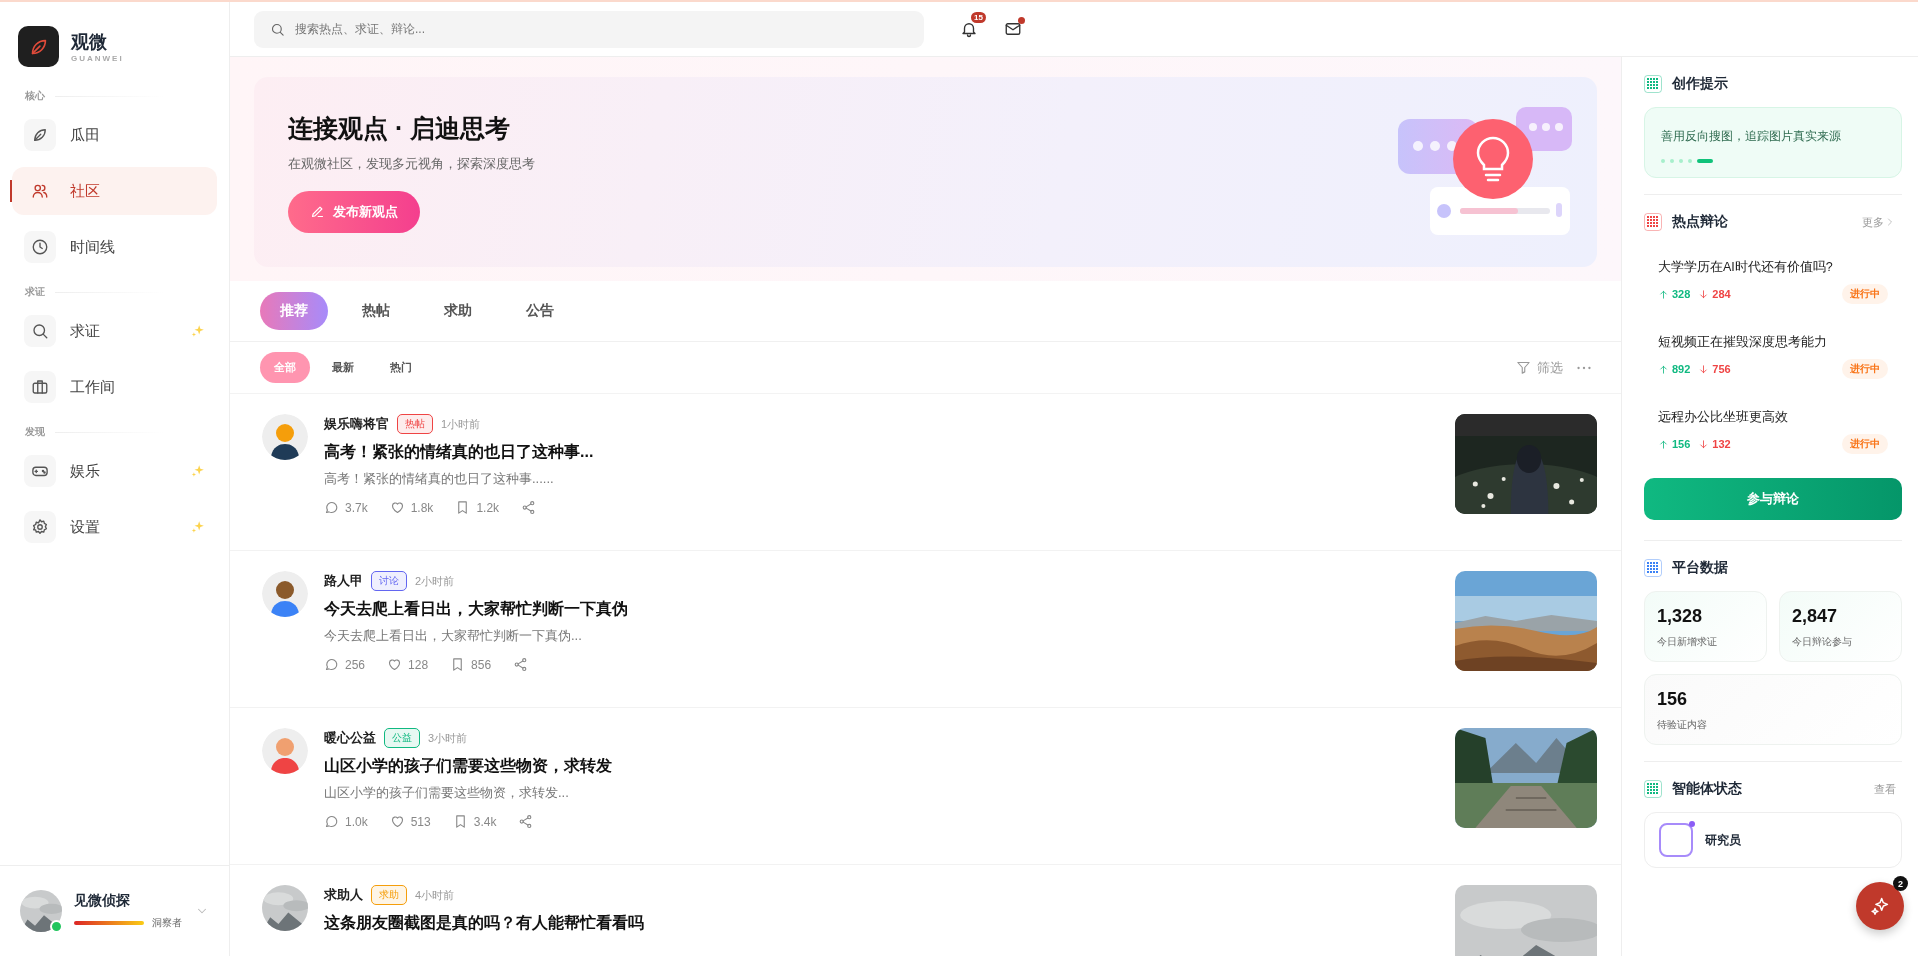 The image size is (1918, 956). What do you see at coordinates (376, 311) in the screenshot?
I see `tab: 热帖` at bounding box center [376, 311].